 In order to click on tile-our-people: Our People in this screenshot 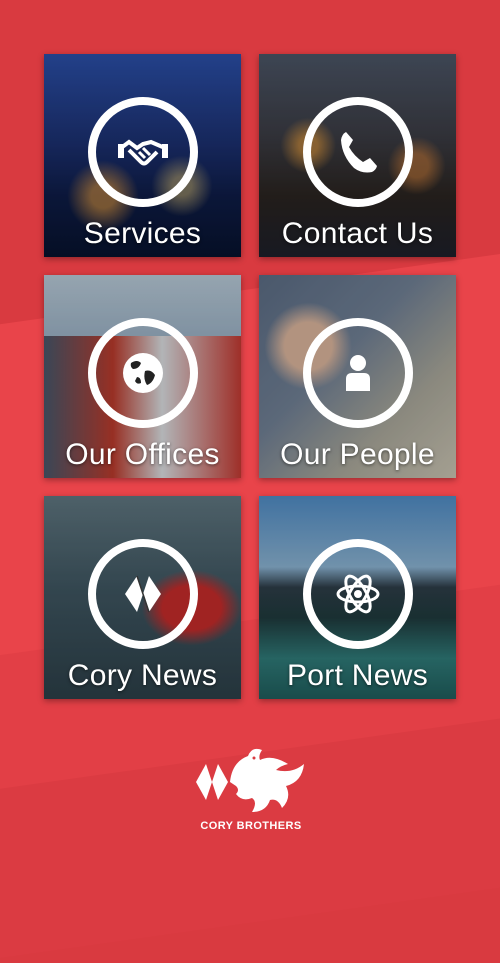, I will do `click(357, 376)`.